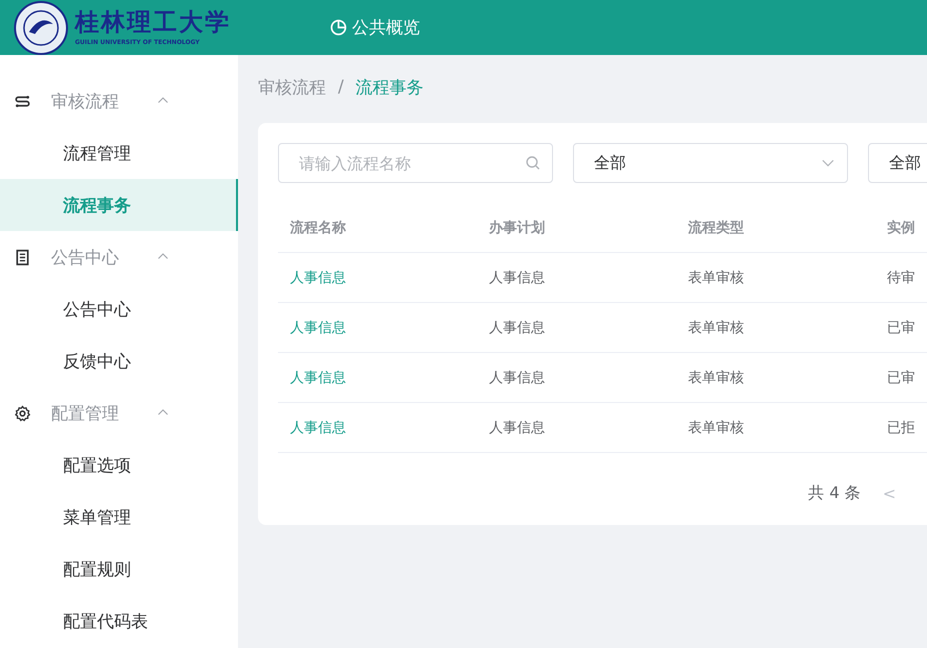 The height and width of the screenshot is (648, 927). I want to click on total-count: 共 4 条, so click(834, 493).